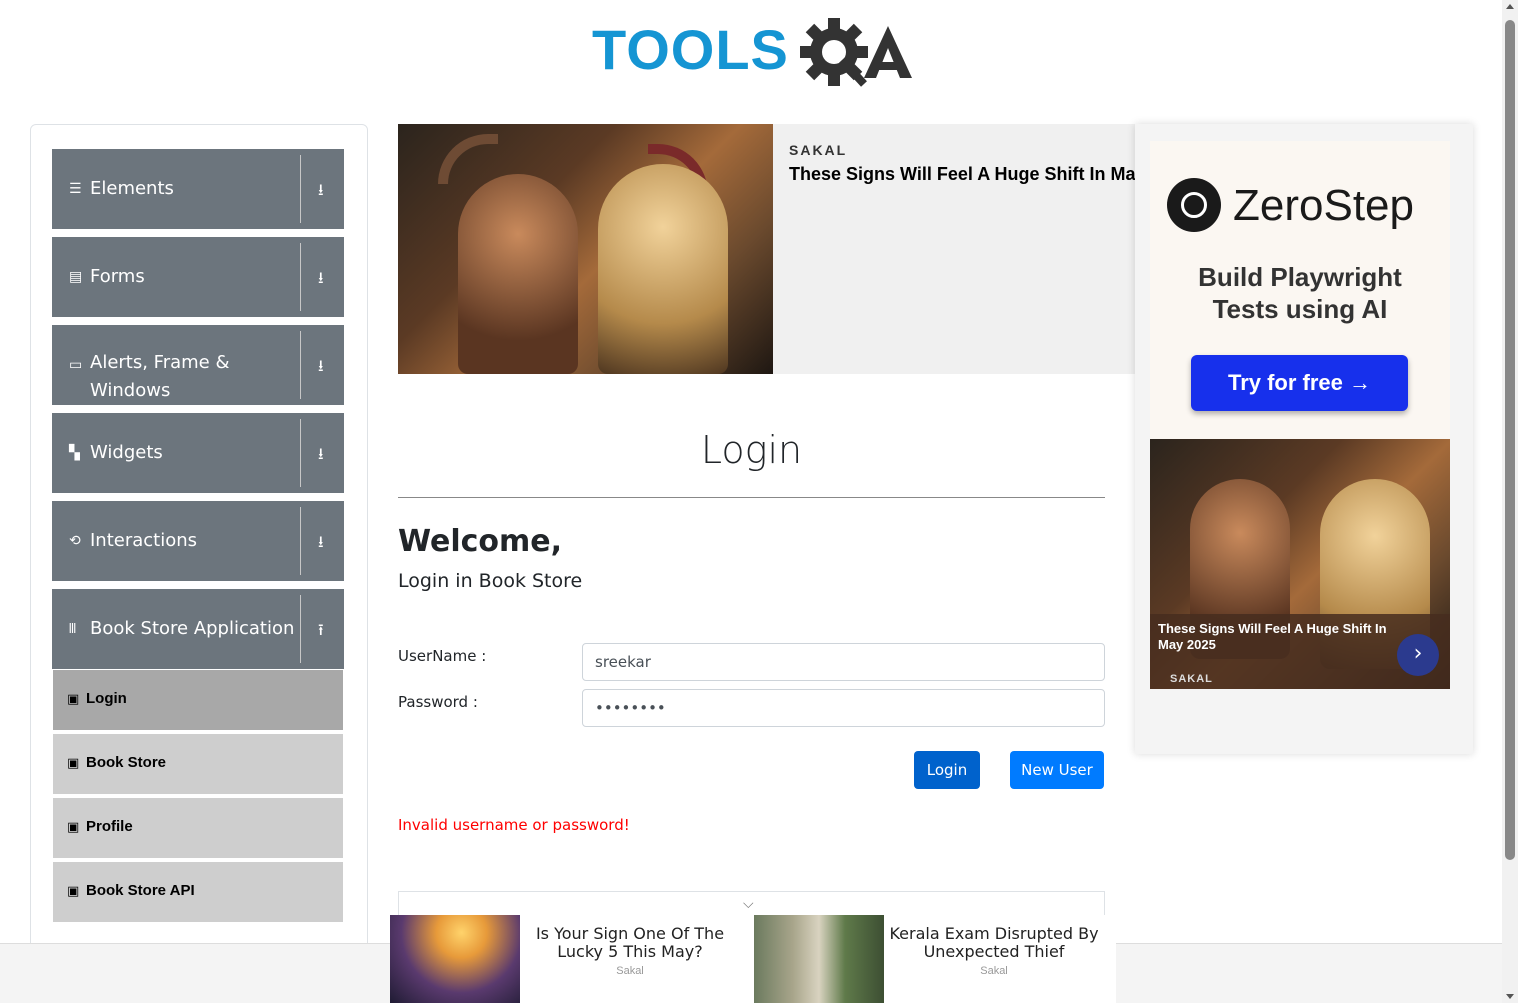 This screenshot has width=1518, height=1003. What do you see at coordinates (109, 826) in the screenshot?
I see `sidebar-item-label: Profile` at bounding box center [109, 826].